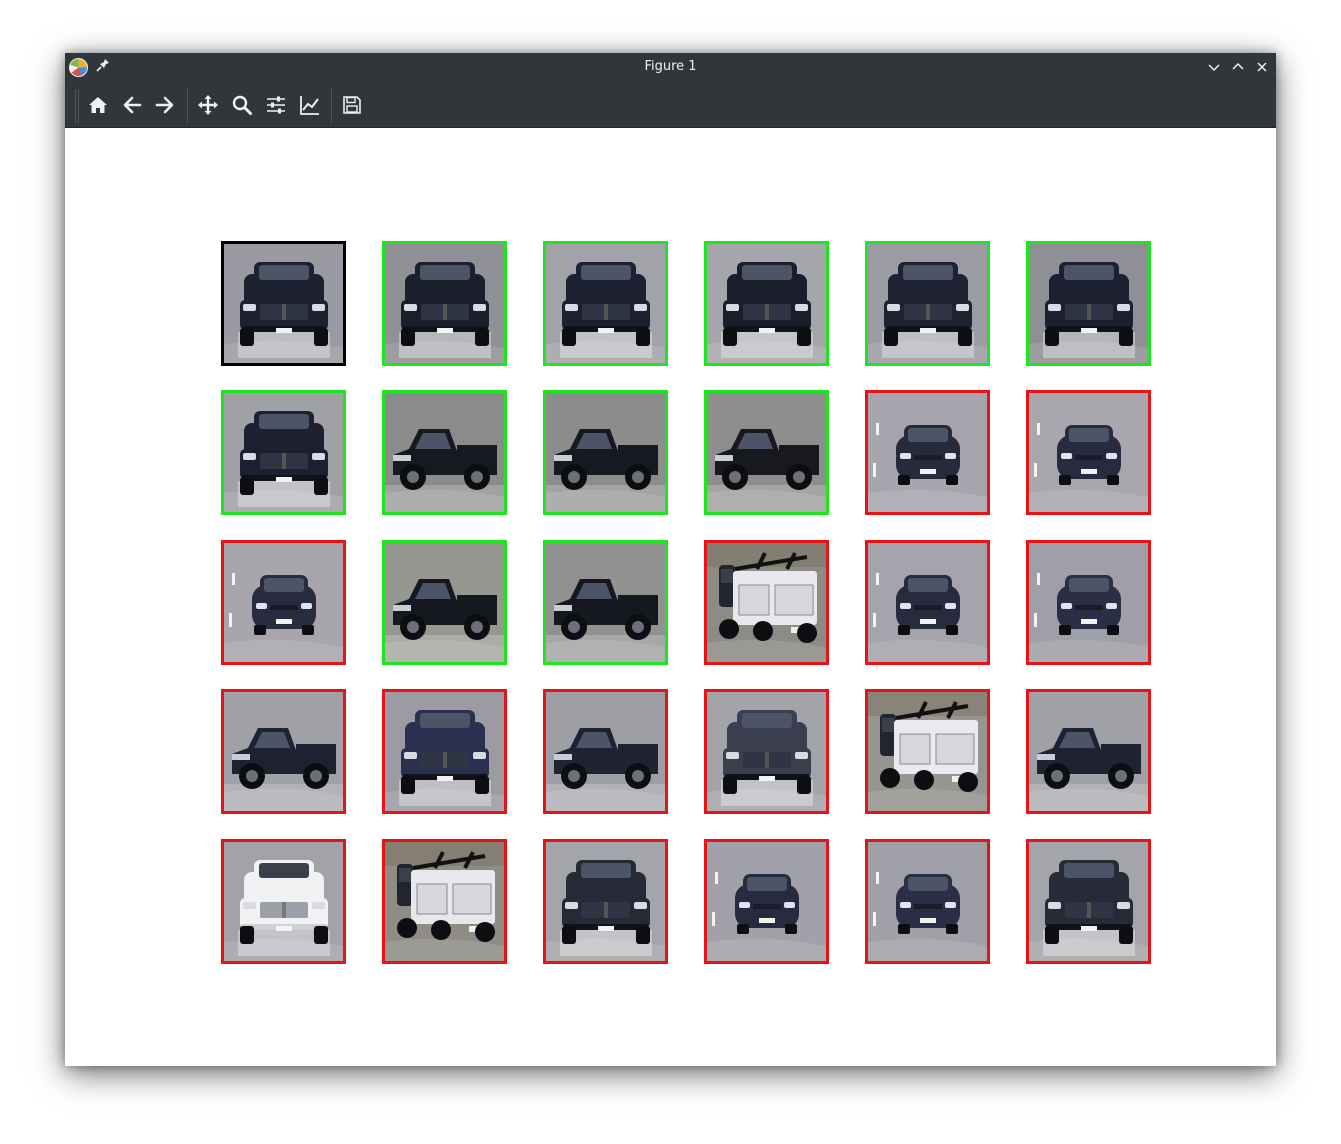 The image size is (1341, 1144). Describe the element at coordinates (77, 106) in the screenshot. I see `toolbar-handle` at that location.